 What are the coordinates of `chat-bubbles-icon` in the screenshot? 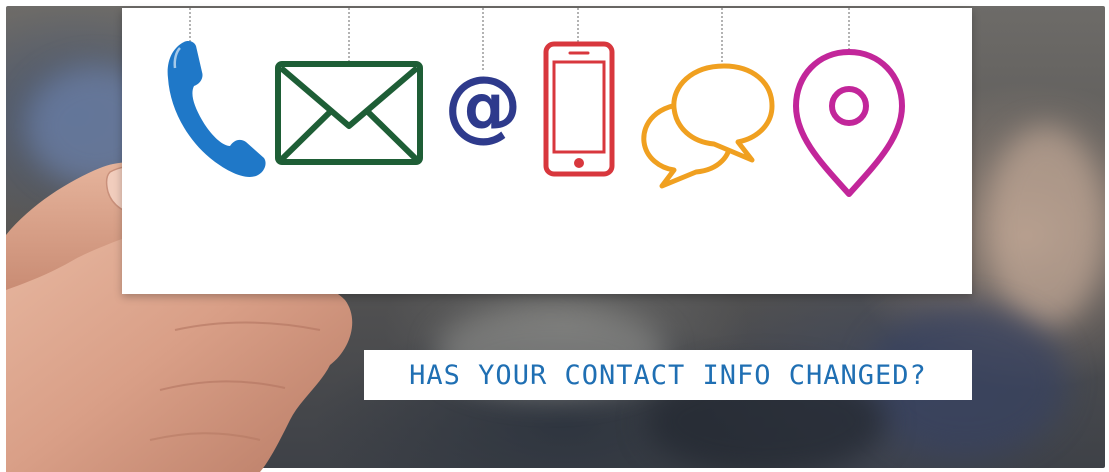 It's located at (708, 126).